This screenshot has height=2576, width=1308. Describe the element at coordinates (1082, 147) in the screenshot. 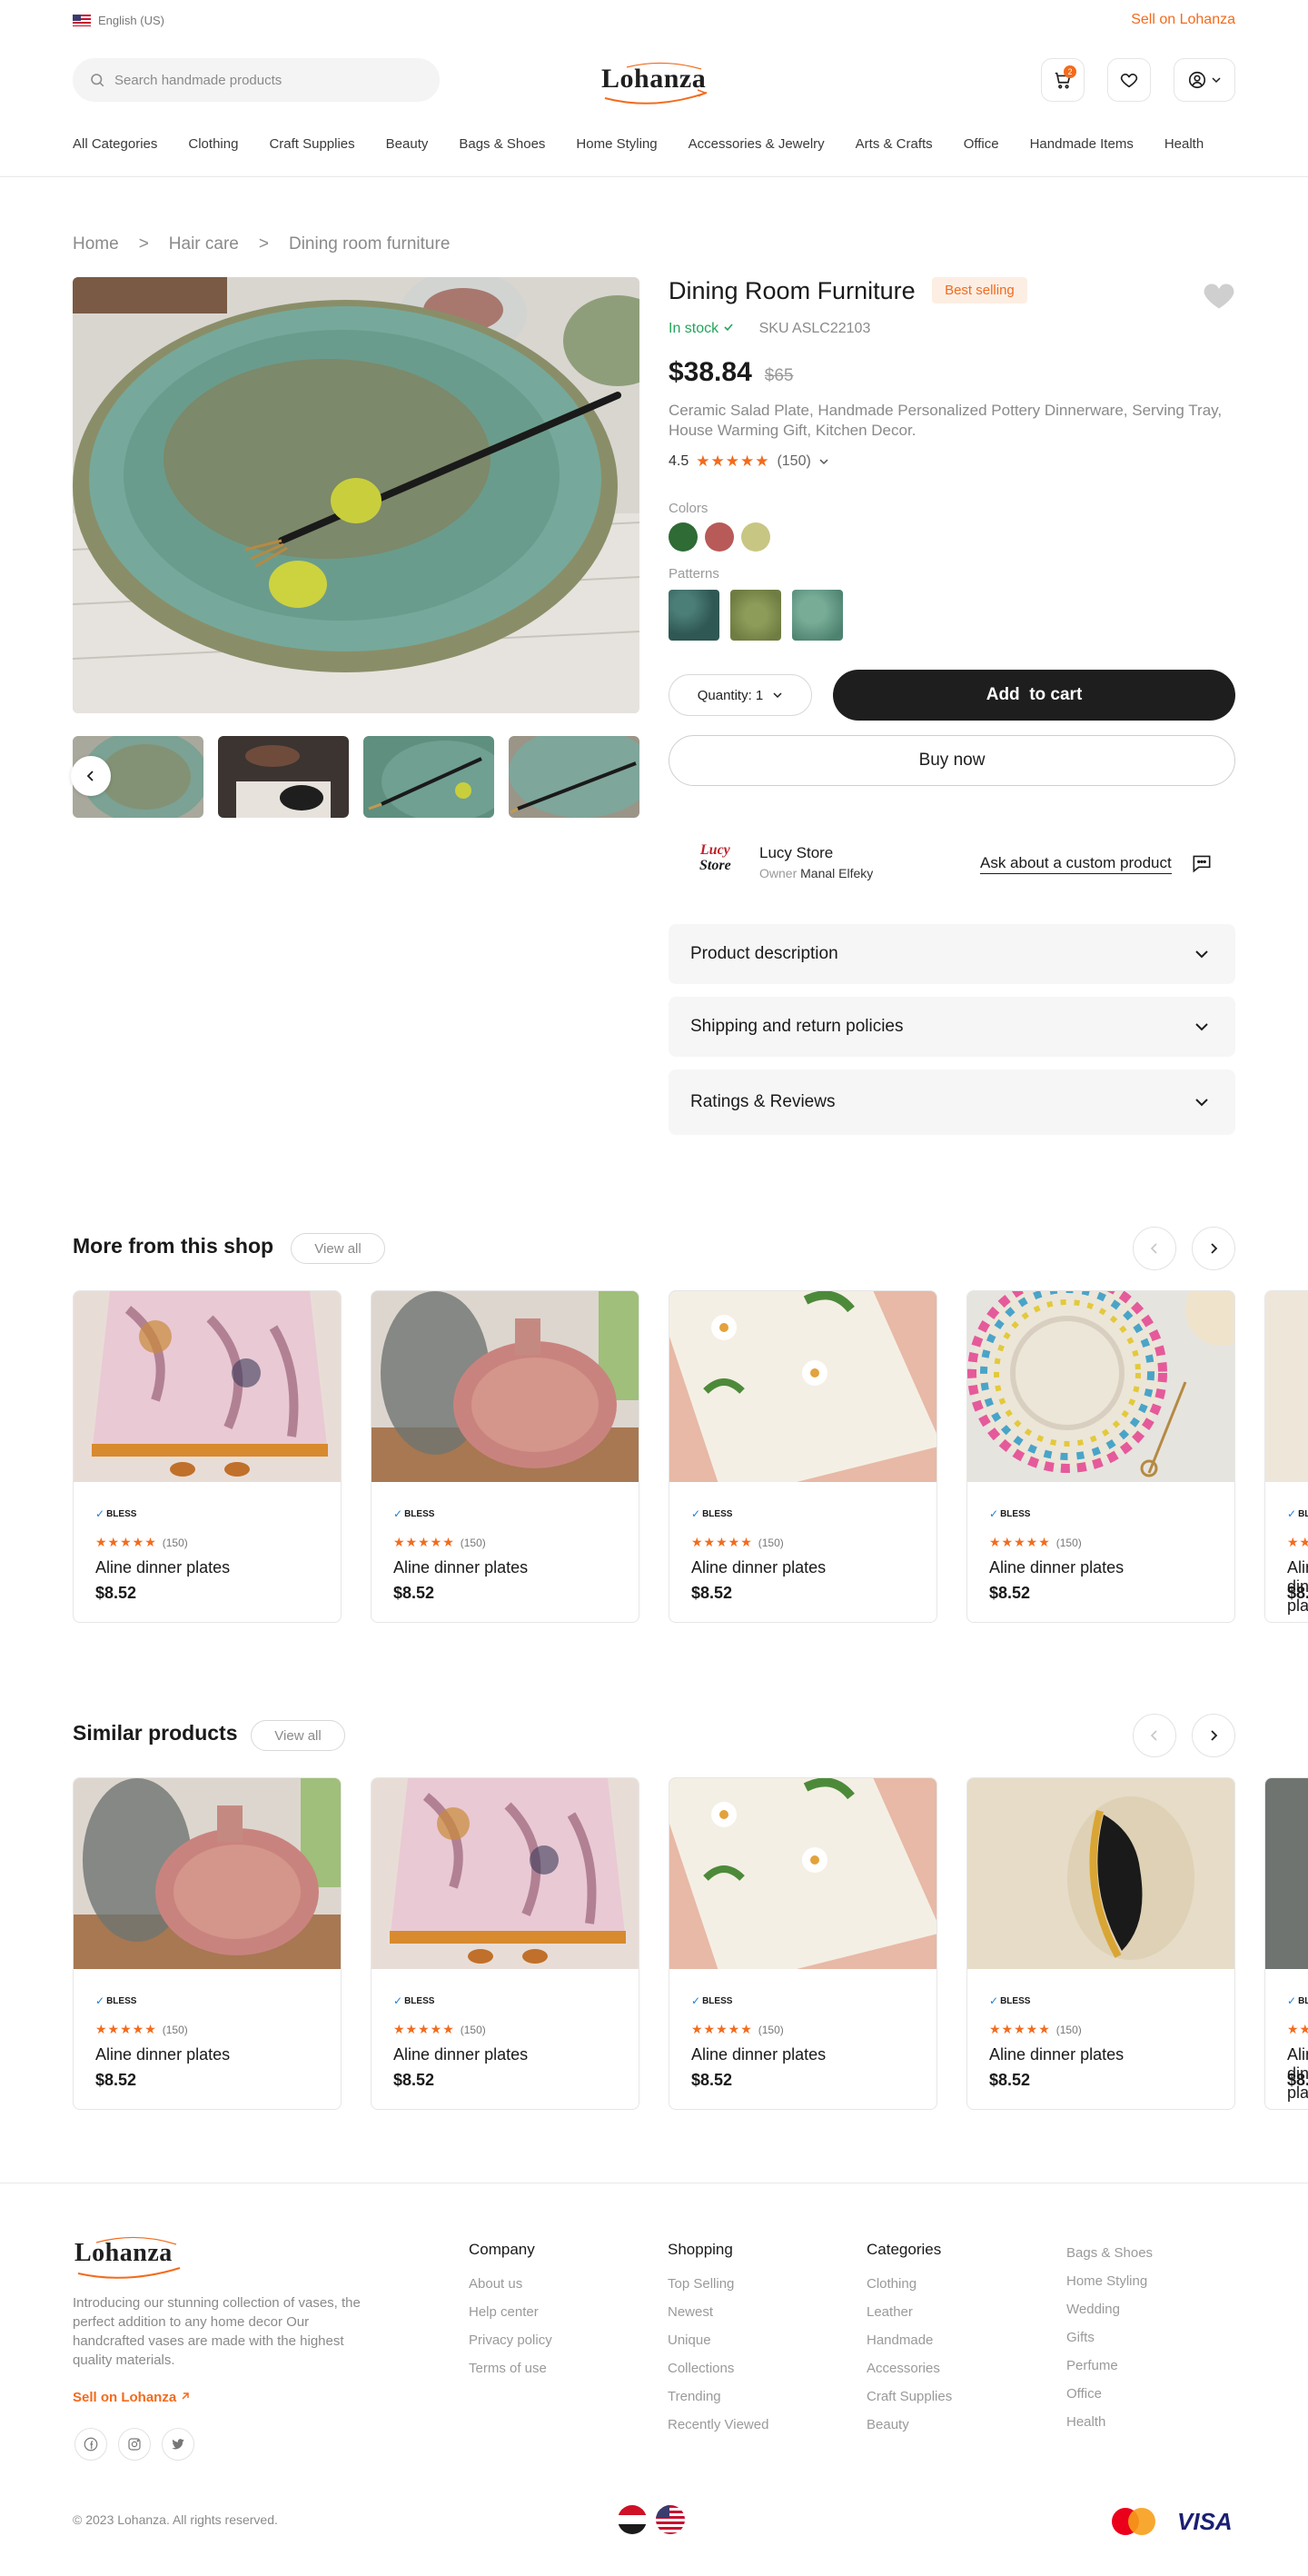

I see `nav-handmade-items: Handmade Items` at that location.